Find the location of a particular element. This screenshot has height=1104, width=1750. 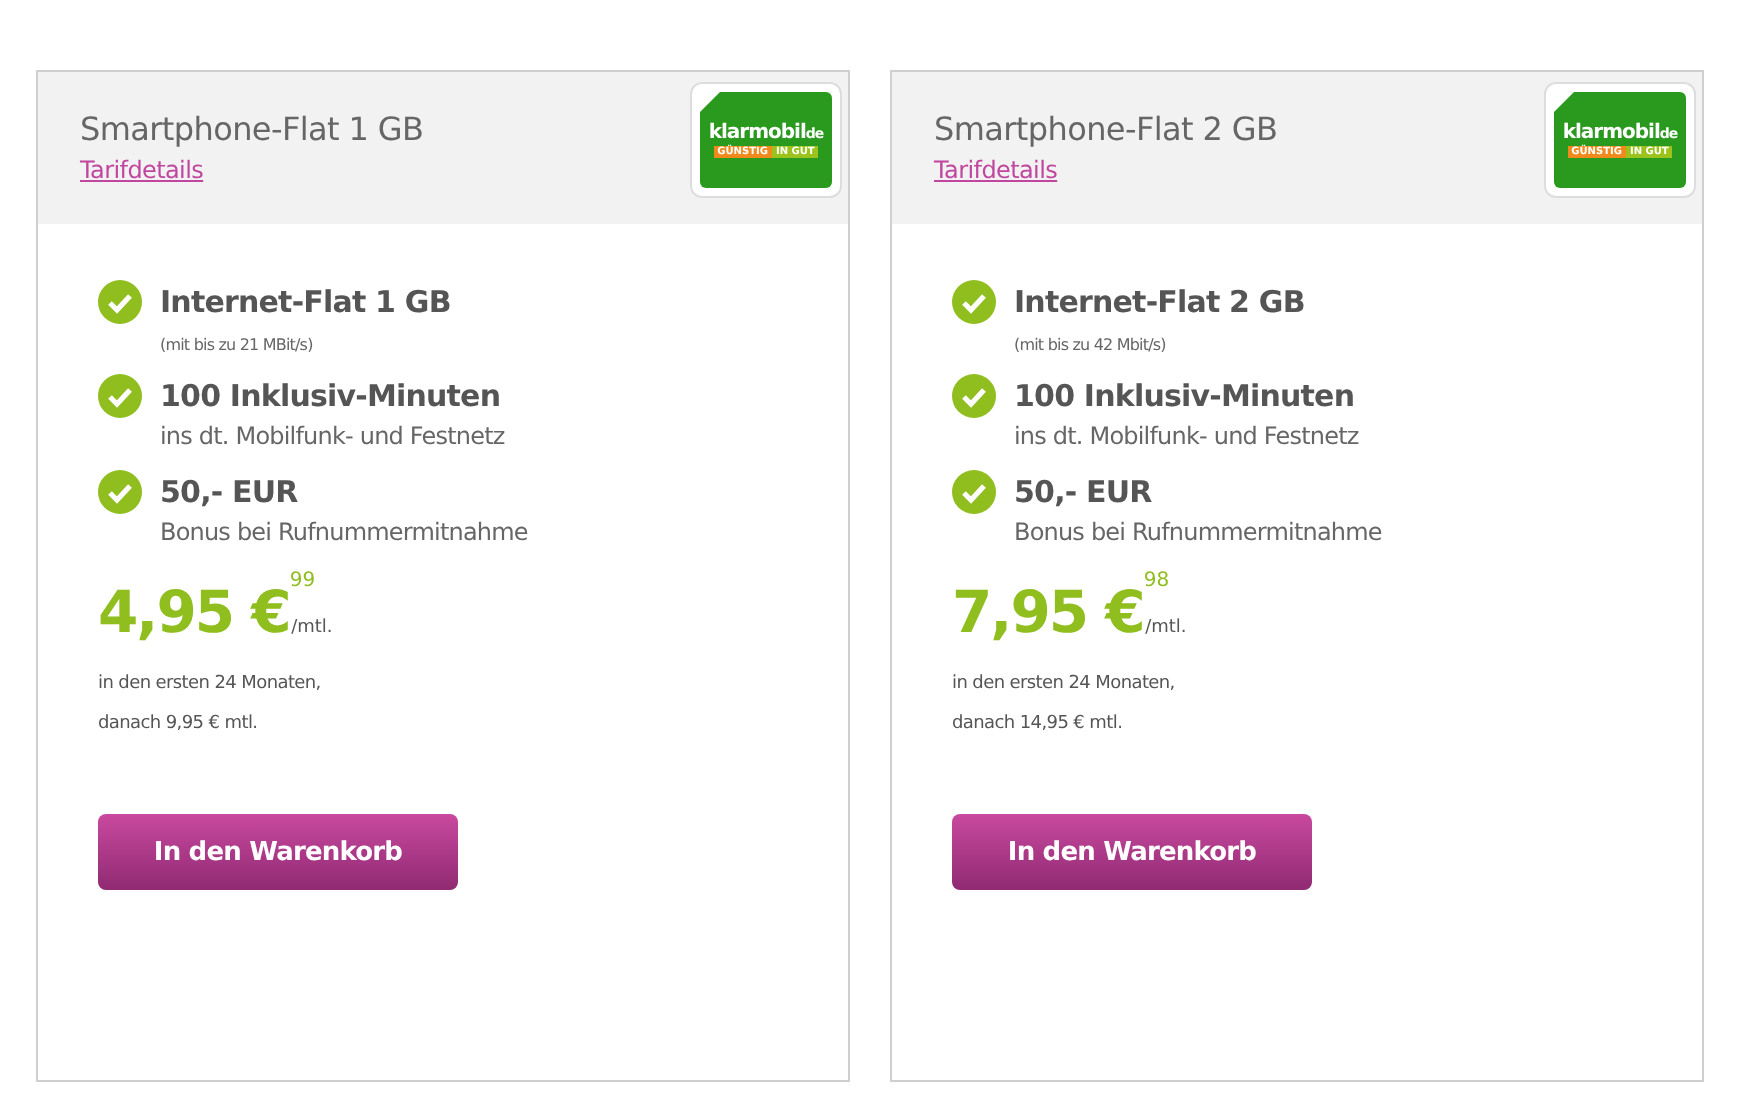

price-cents: 98 is located at coordinates (1156, 581).